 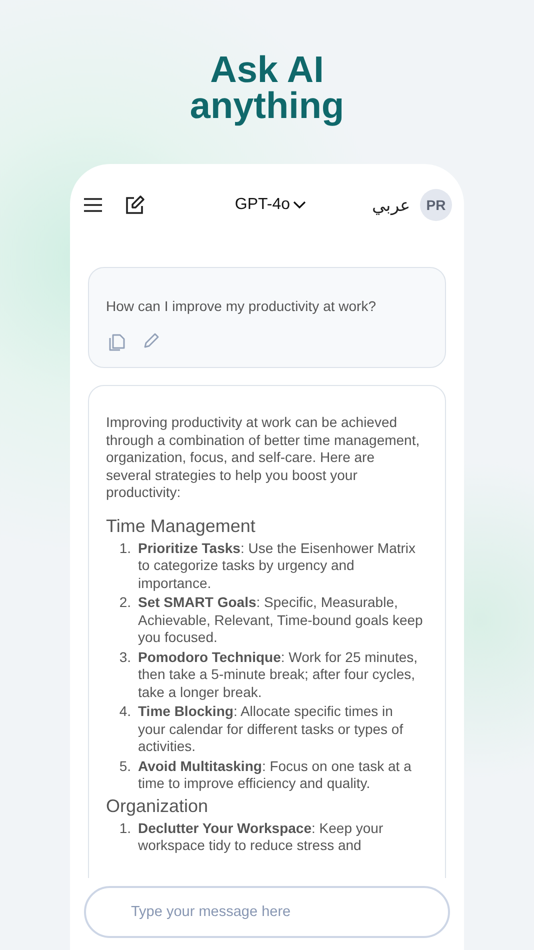 What do you see at coordinates (135, 205) in the screenshot?
I see `new-chat-icon` at bounding box center [135, 205].